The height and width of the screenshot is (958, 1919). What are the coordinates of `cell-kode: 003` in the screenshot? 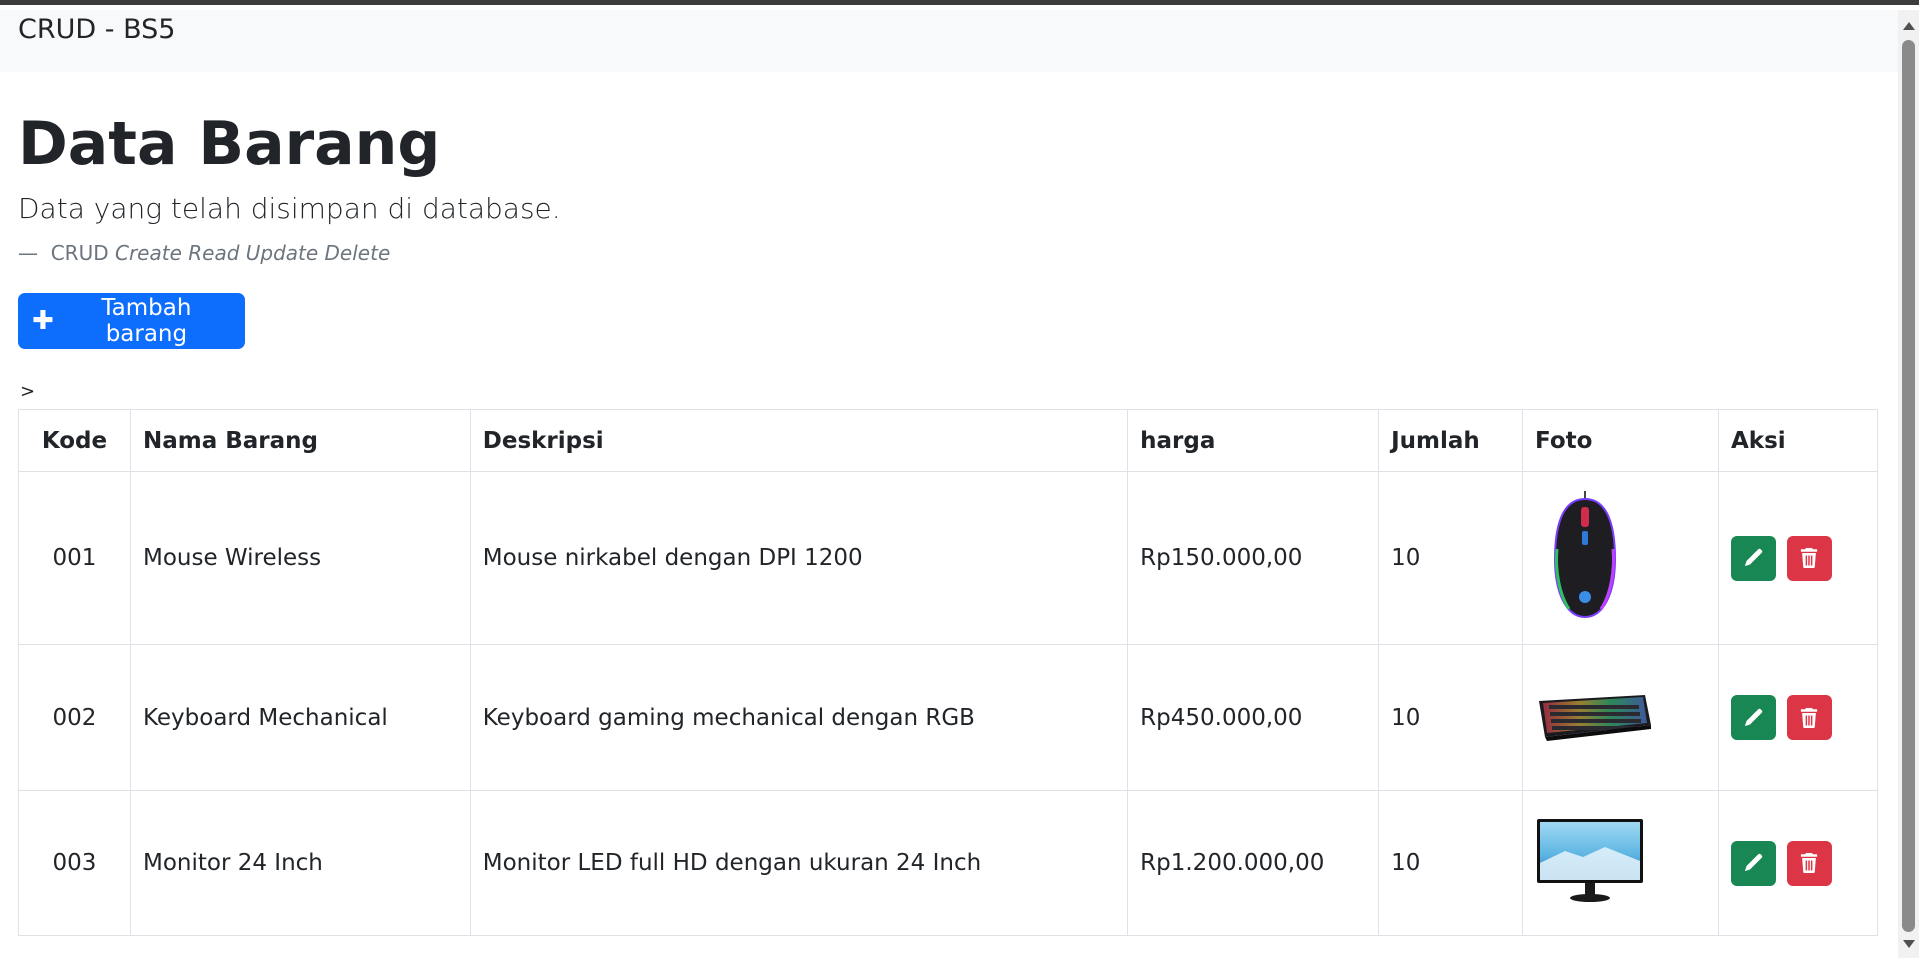 It's located at (74, 863).